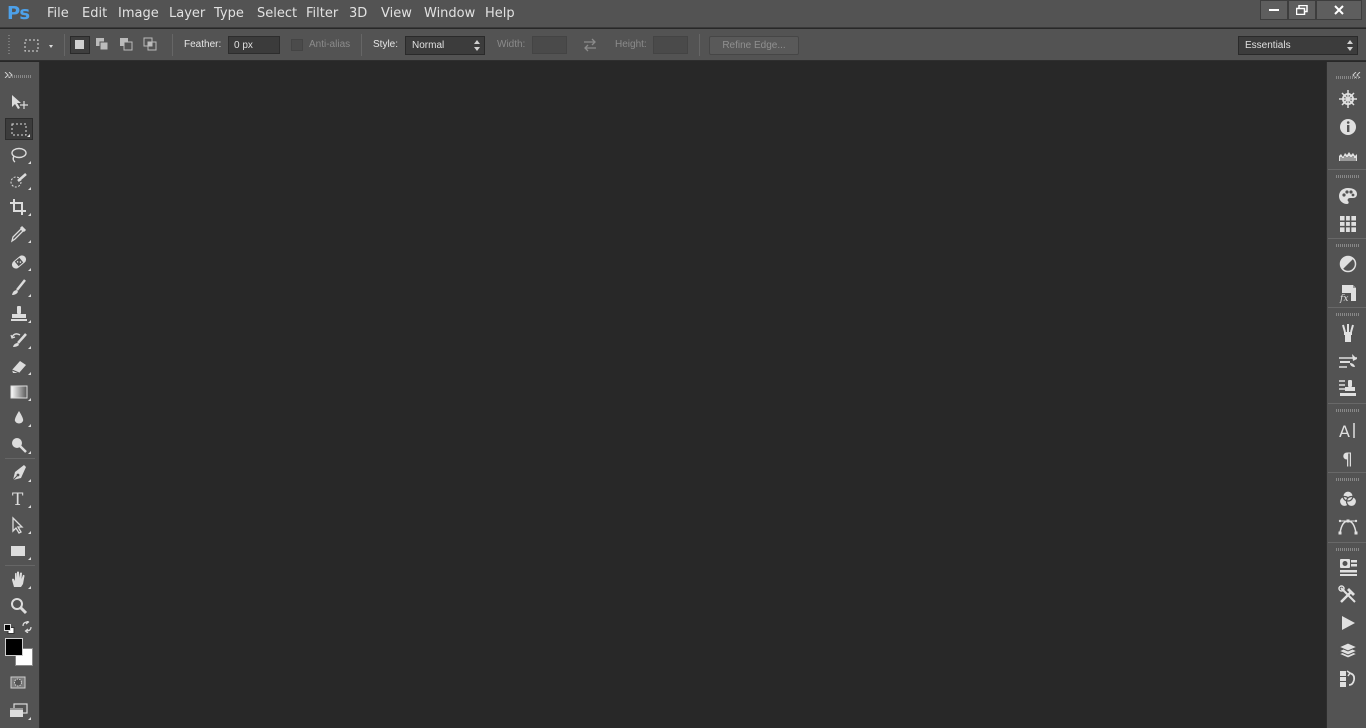 This screenshot has width=1366, height=728. I want to click on character-panel-button: A, so click(1348, 430).